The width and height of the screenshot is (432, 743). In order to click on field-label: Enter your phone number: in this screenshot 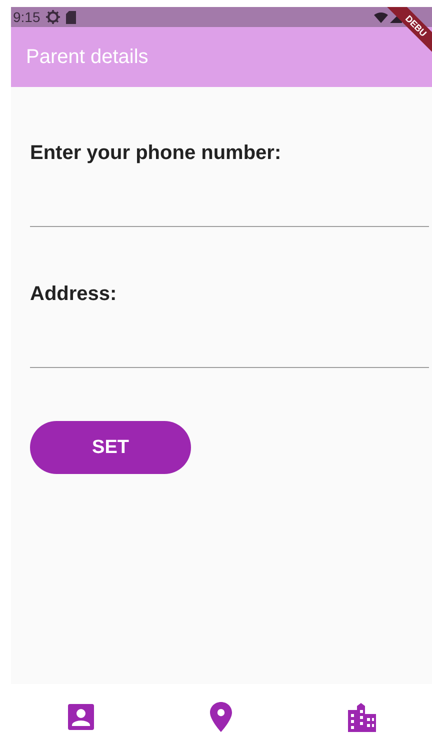, I will do `click(156, 153)`.